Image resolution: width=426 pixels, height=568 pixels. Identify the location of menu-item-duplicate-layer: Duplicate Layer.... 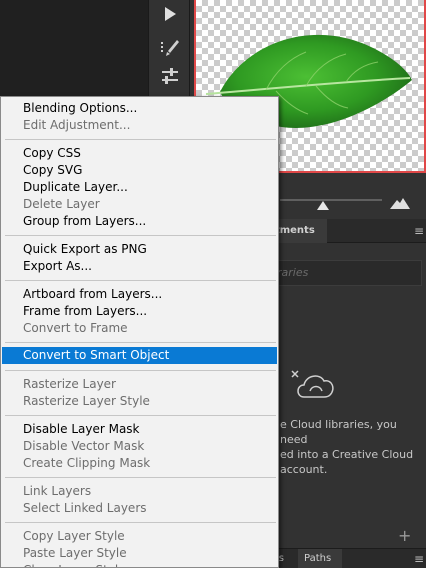
(139, 187).